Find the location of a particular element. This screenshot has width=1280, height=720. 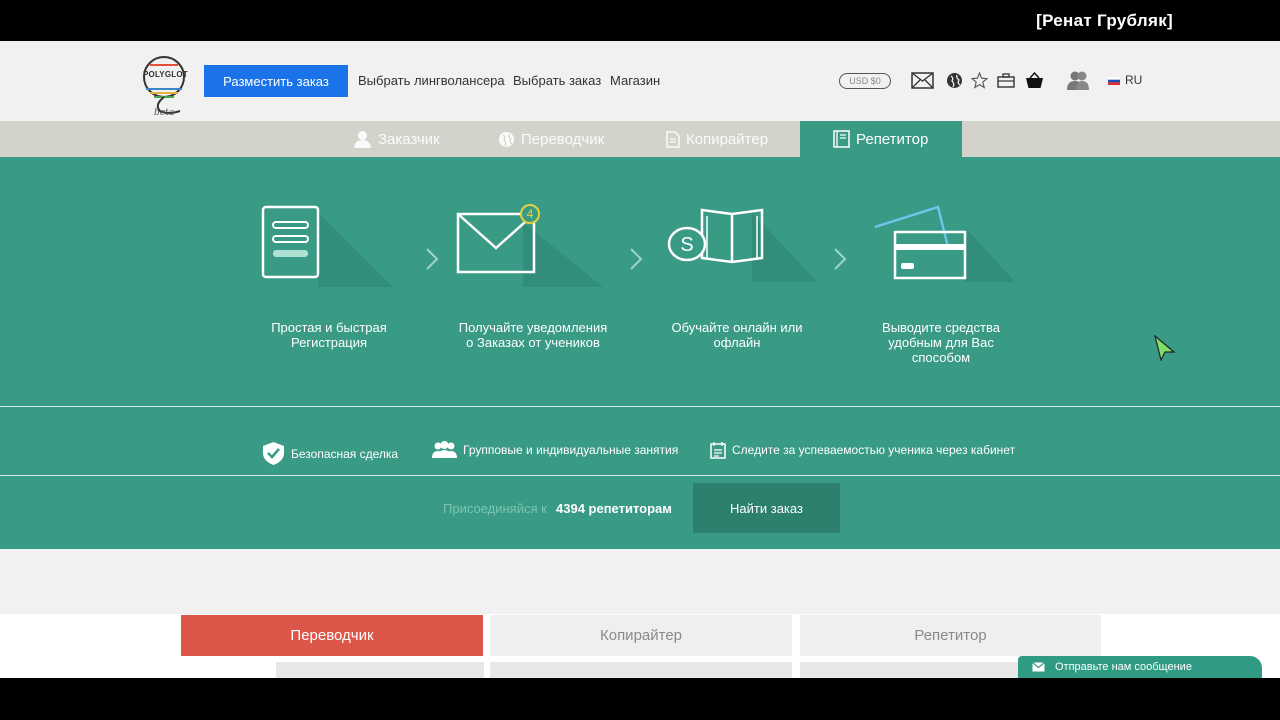

book-icon is located at coordinates (841, 139).